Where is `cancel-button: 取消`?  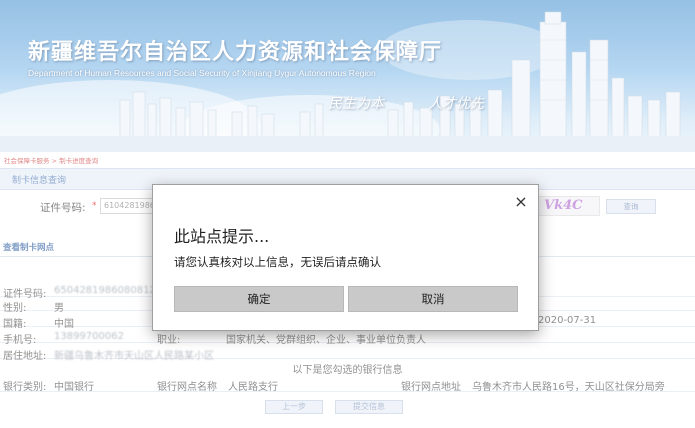
cancel-button: 取消 is located at coordinates (433, 299).